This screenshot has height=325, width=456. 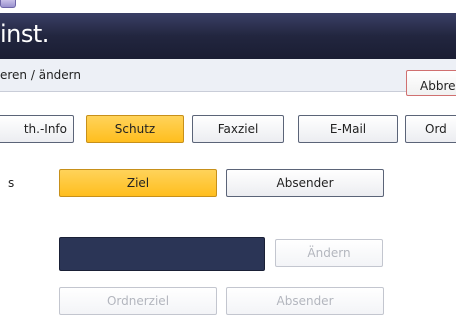 I want to click on tab-schutz: Schutz, so click(x=135, y=129).